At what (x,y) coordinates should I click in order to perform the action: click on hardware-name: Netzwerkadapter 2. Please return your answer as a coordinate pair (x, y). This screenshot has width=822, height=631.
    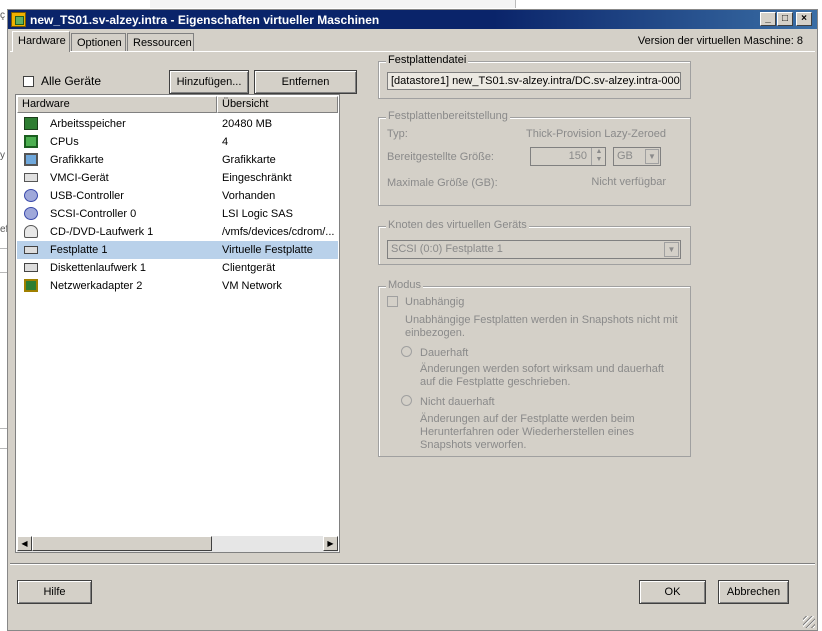
    Looking at the image, I should click on (96, 286).